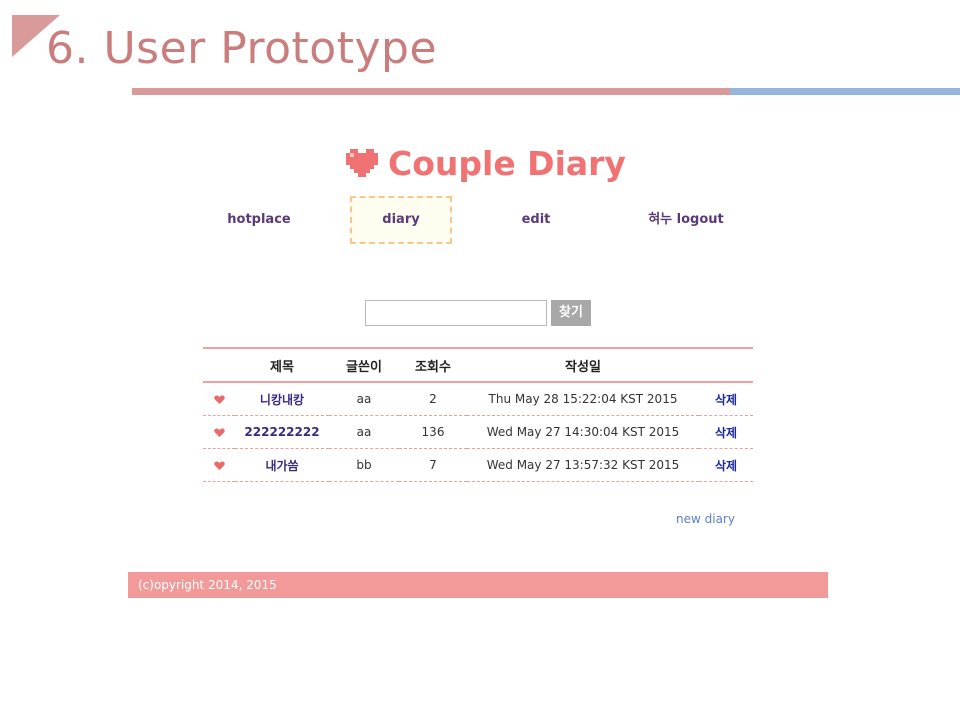 The image size is (960, 720). I want to click on row-date: Wed May 27 14:30:04 KST 2015, so click(583, 432).